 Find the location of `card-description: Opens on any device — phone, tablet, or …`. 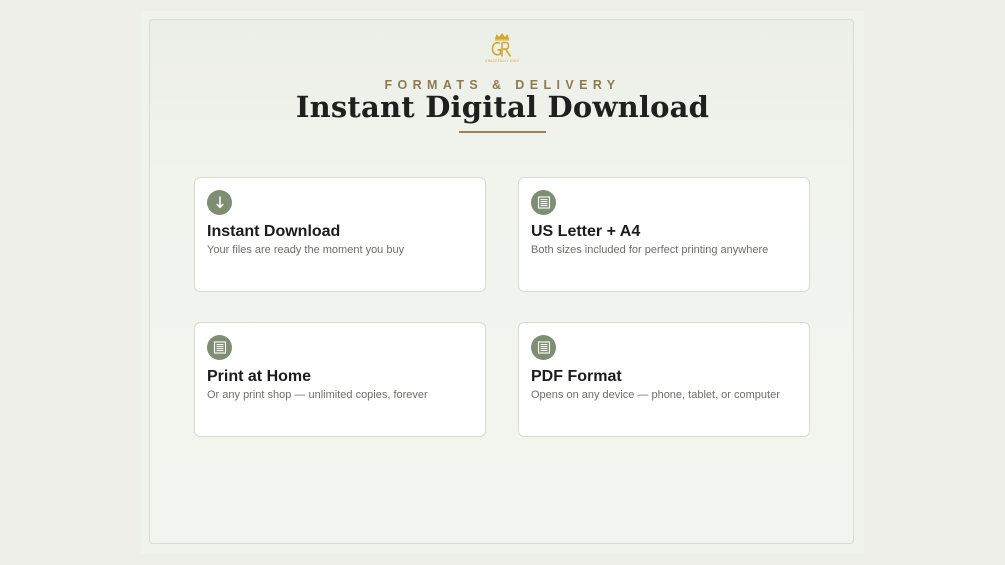

card-description: Opens on any device — phone, tablet, or … is located at coordinates (655, 395).